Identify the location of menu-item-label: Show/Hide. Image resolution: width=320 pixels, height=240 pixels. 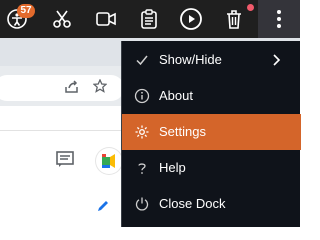
(190, 59).